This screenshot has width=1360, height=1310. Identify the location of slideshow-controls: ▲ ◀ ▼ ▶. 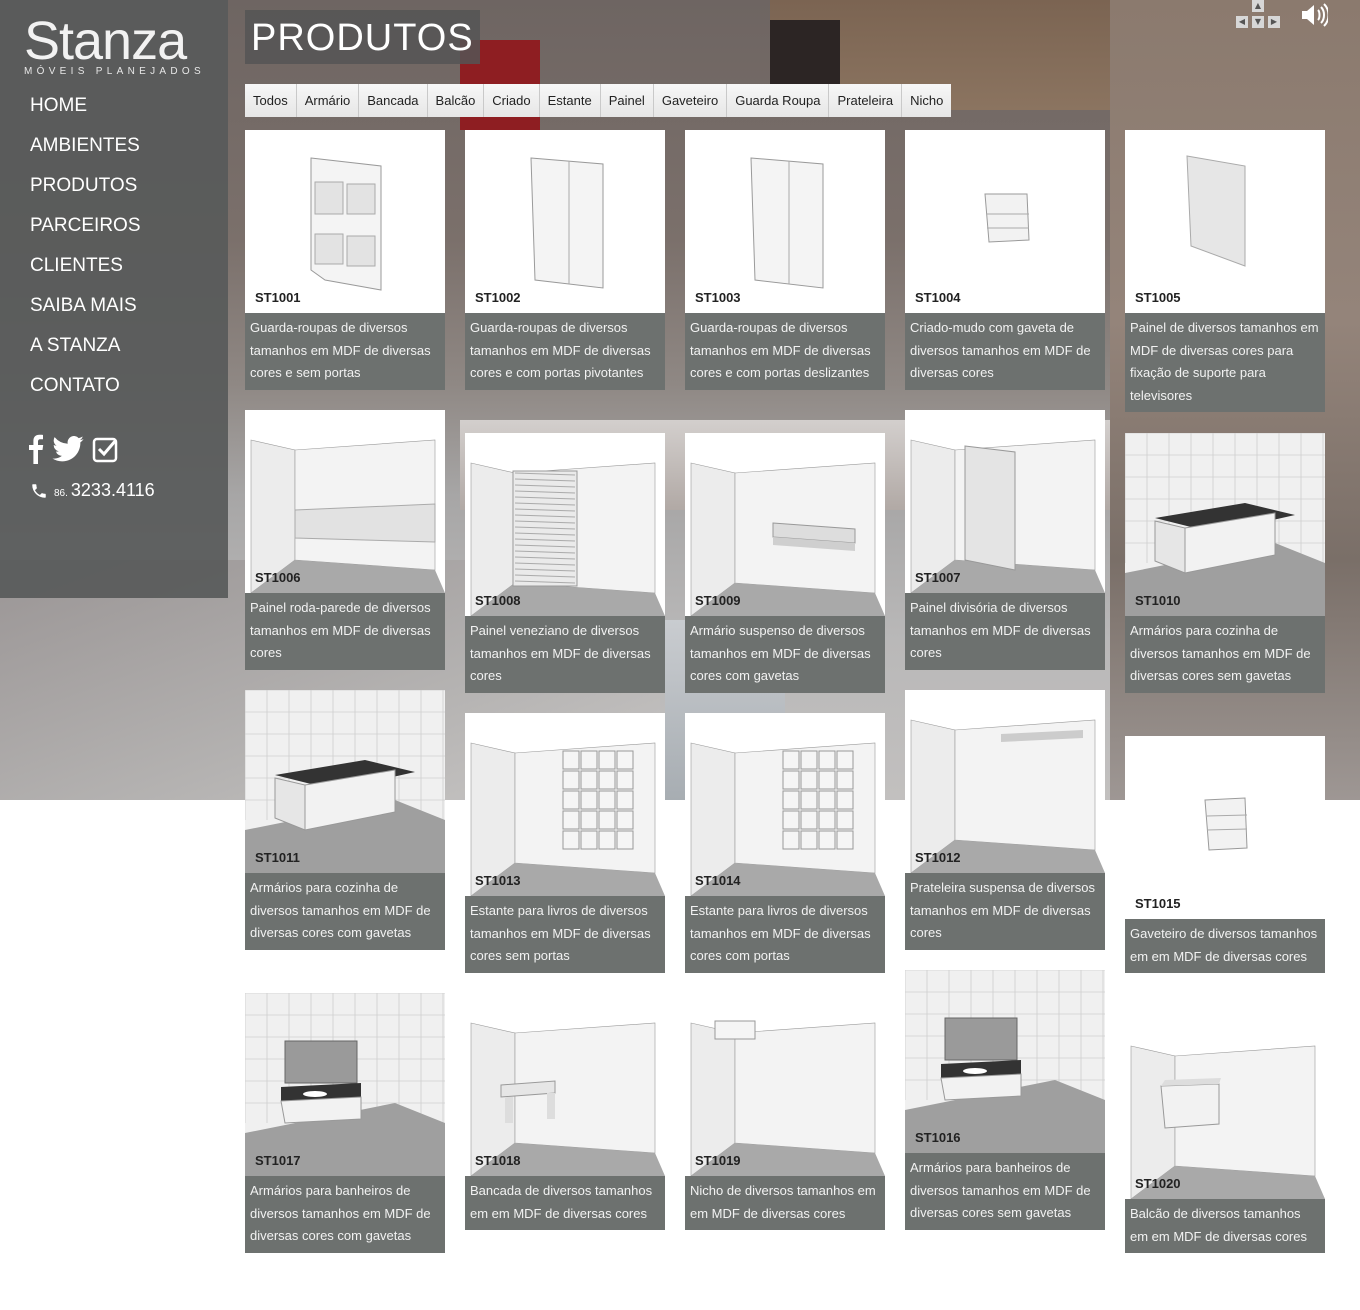
(1258, 16).